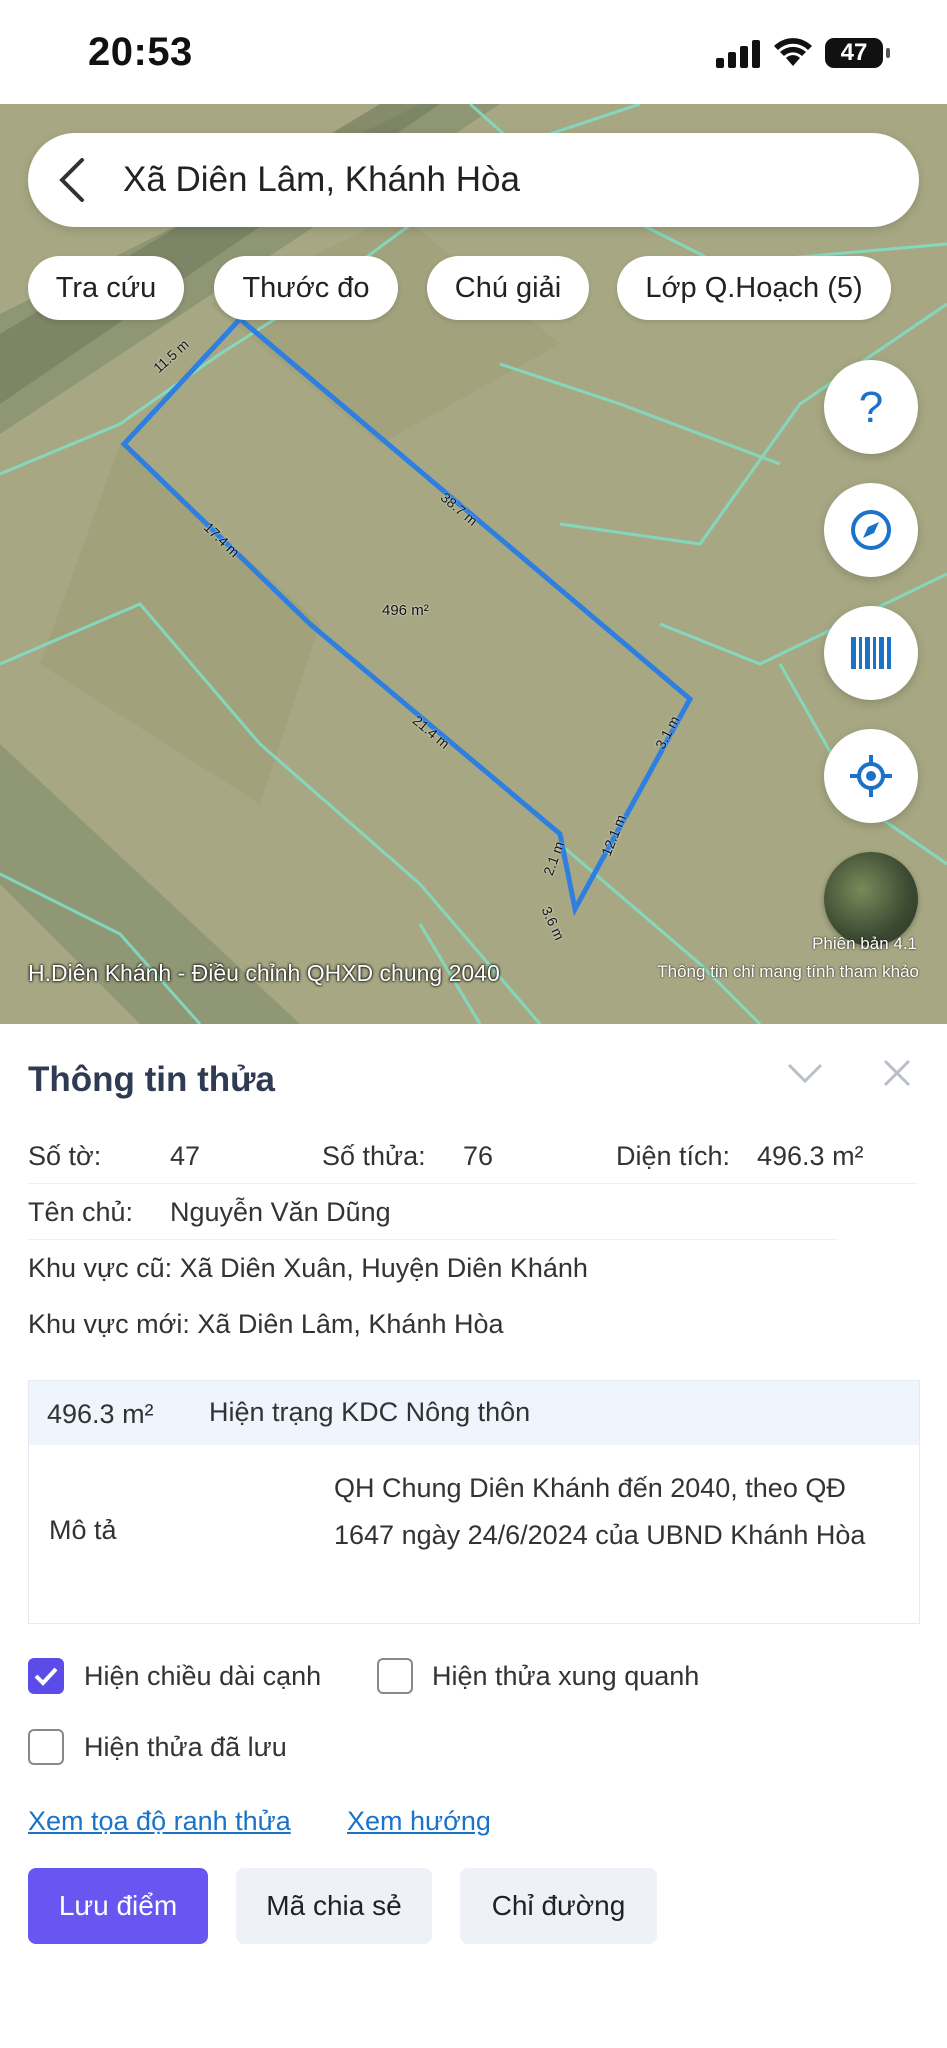 The height and width of the screenshot is (2048, 947). Describe the element at coordinates (405, 610) in the screenshot. I see `parcel-area-label: 496 m²` at that location.